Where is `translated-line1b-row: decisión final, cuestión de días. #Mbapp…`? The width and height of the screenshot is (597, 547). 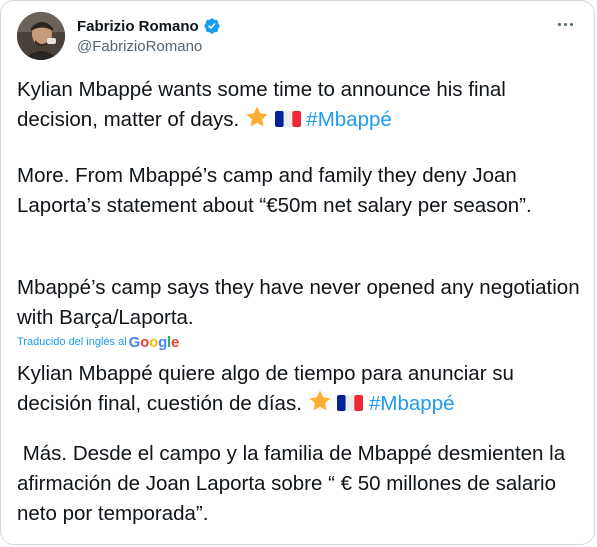 translated-line1b-row: decisión final, cuestión de días. #Mbapp… is located at coordinates (298, 405).